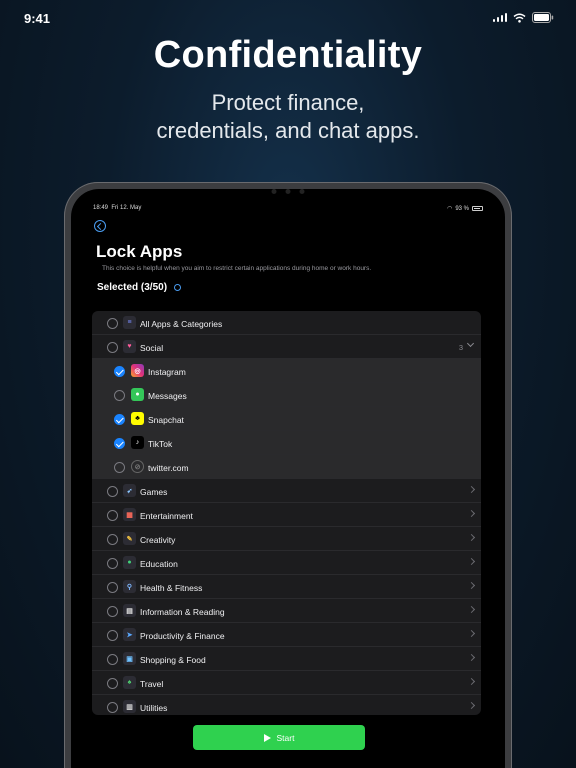 This screenshot has width=576, height=768. Describe the element at coordinates (286, 371) in the screenshot. I see `list-item-instagram: ◎ Instagram` at that location.